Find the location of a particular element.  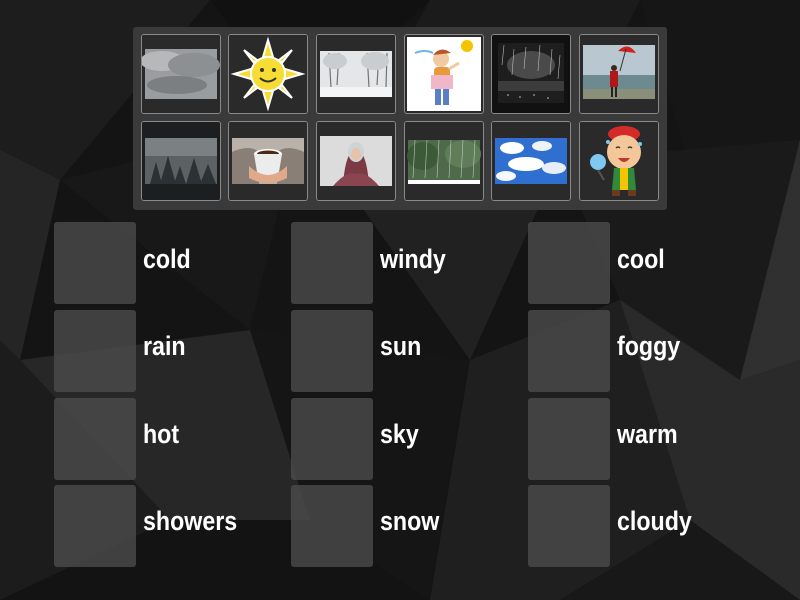

rain-window-icon is located at coordinates (531, 74).